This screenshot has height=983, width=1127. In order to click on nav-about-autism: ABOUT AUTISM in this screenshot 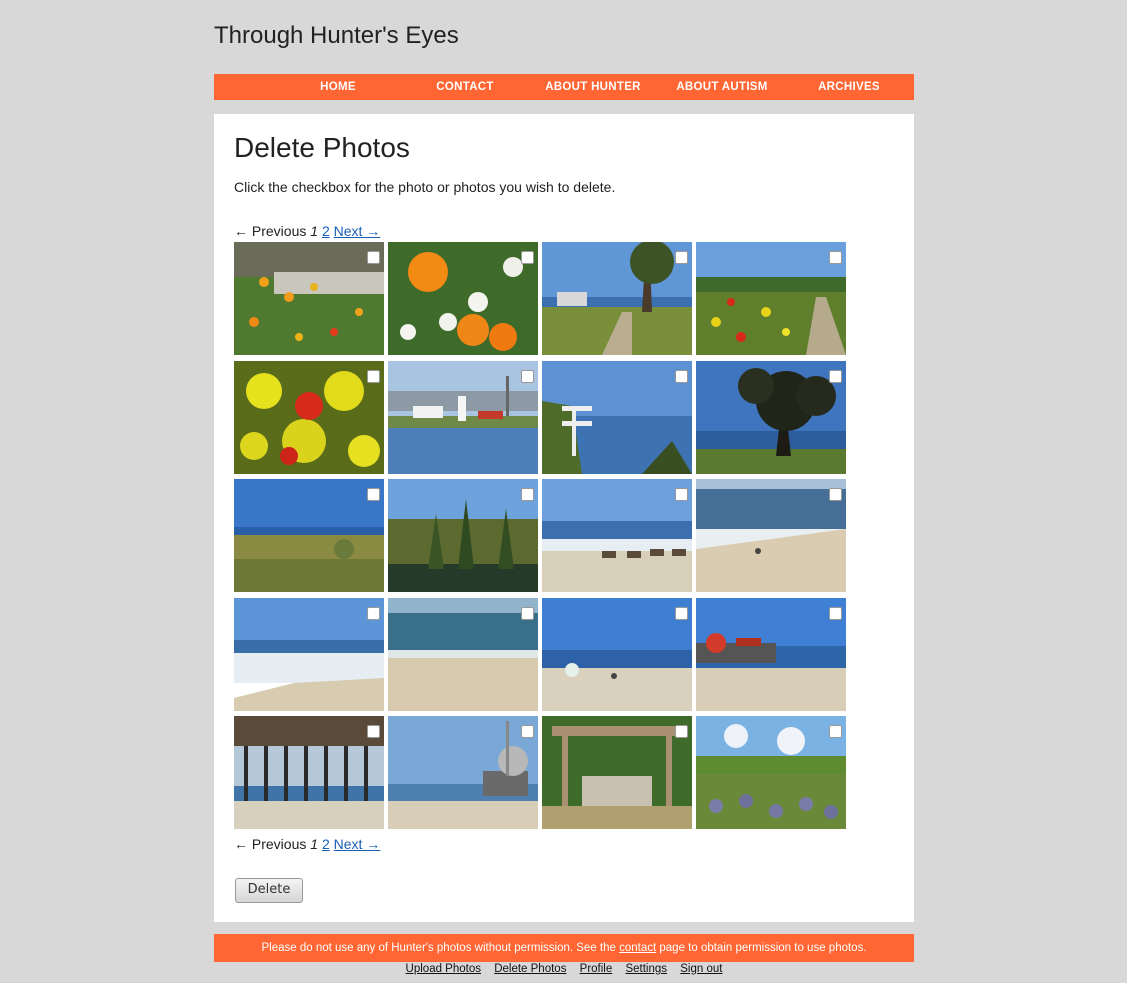, I will do `click(722, 87)`.